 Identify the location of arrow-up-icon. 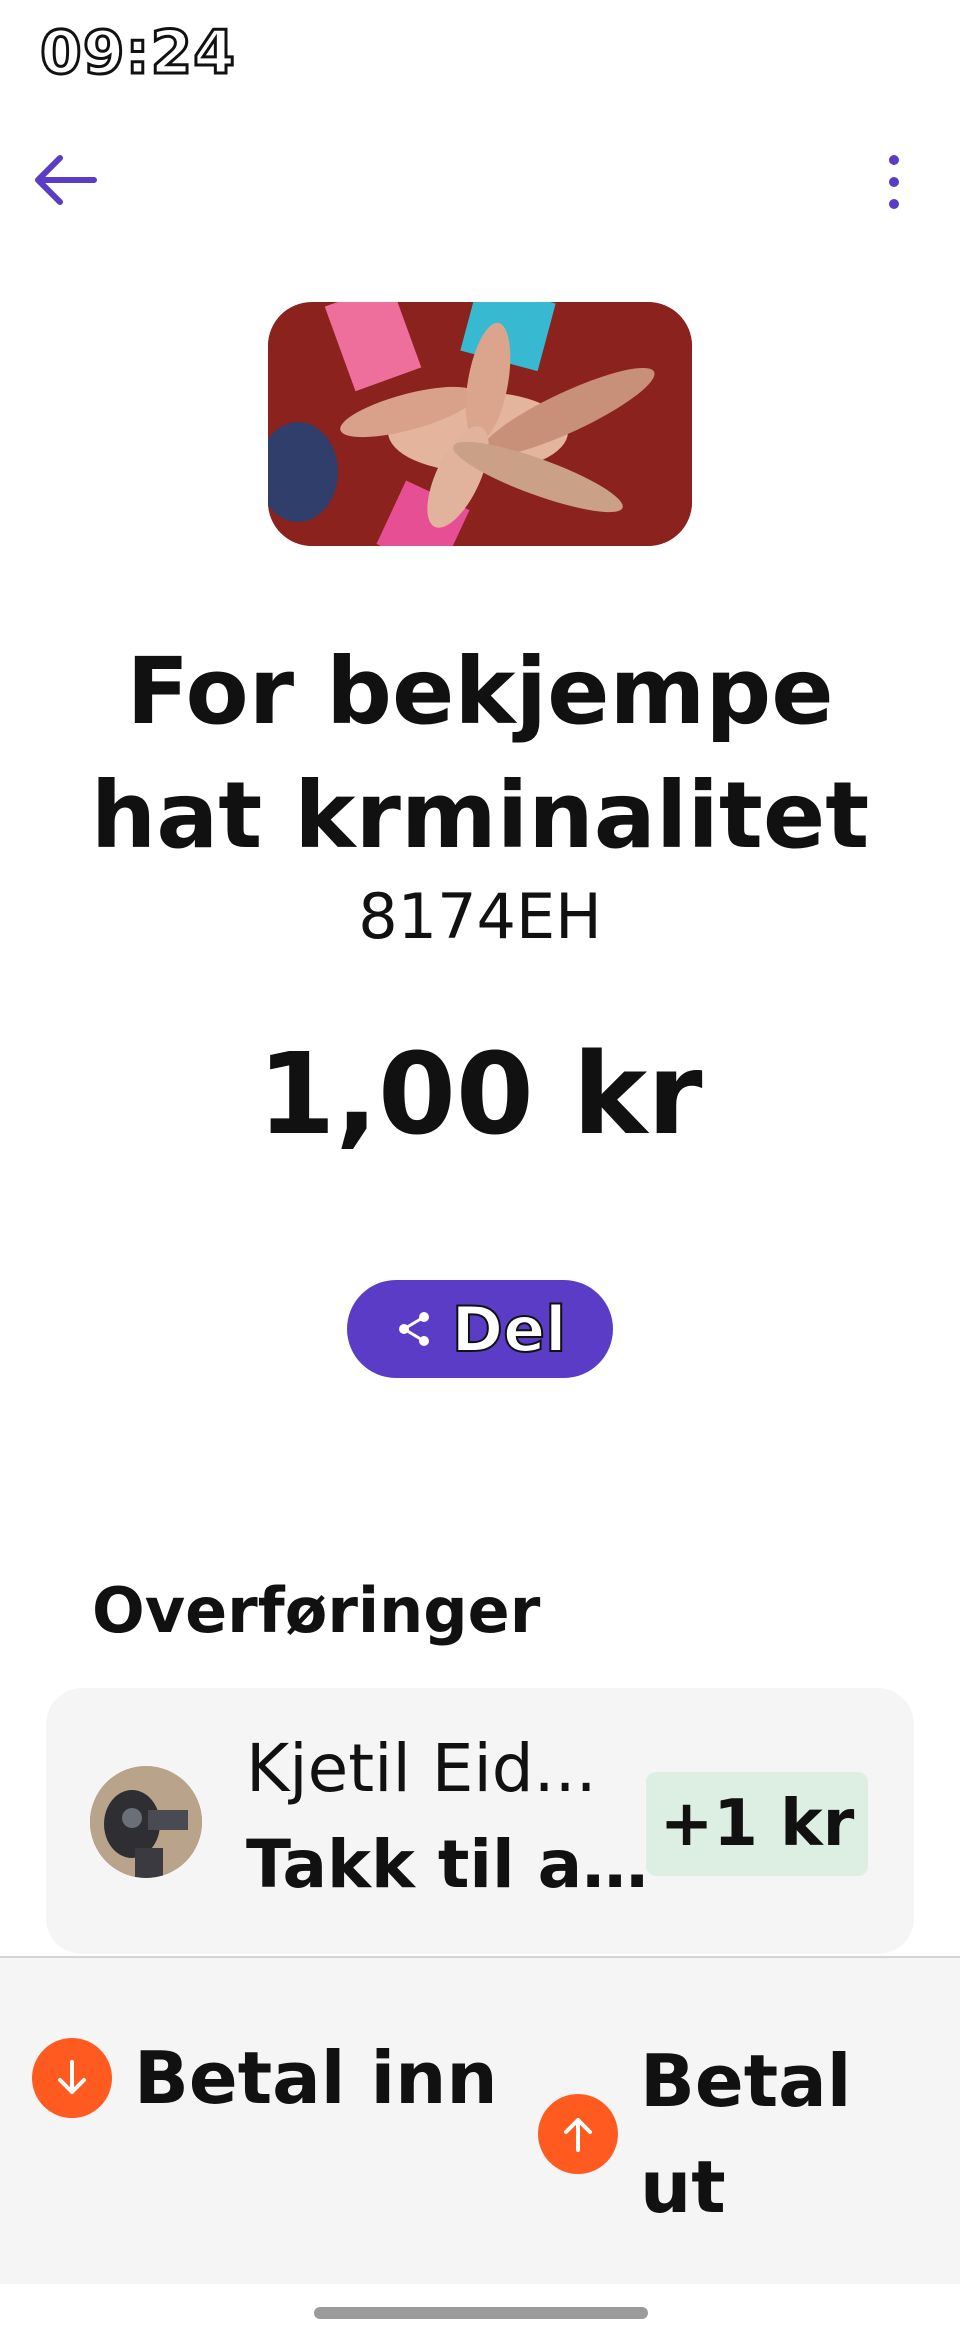
(578, 2134).